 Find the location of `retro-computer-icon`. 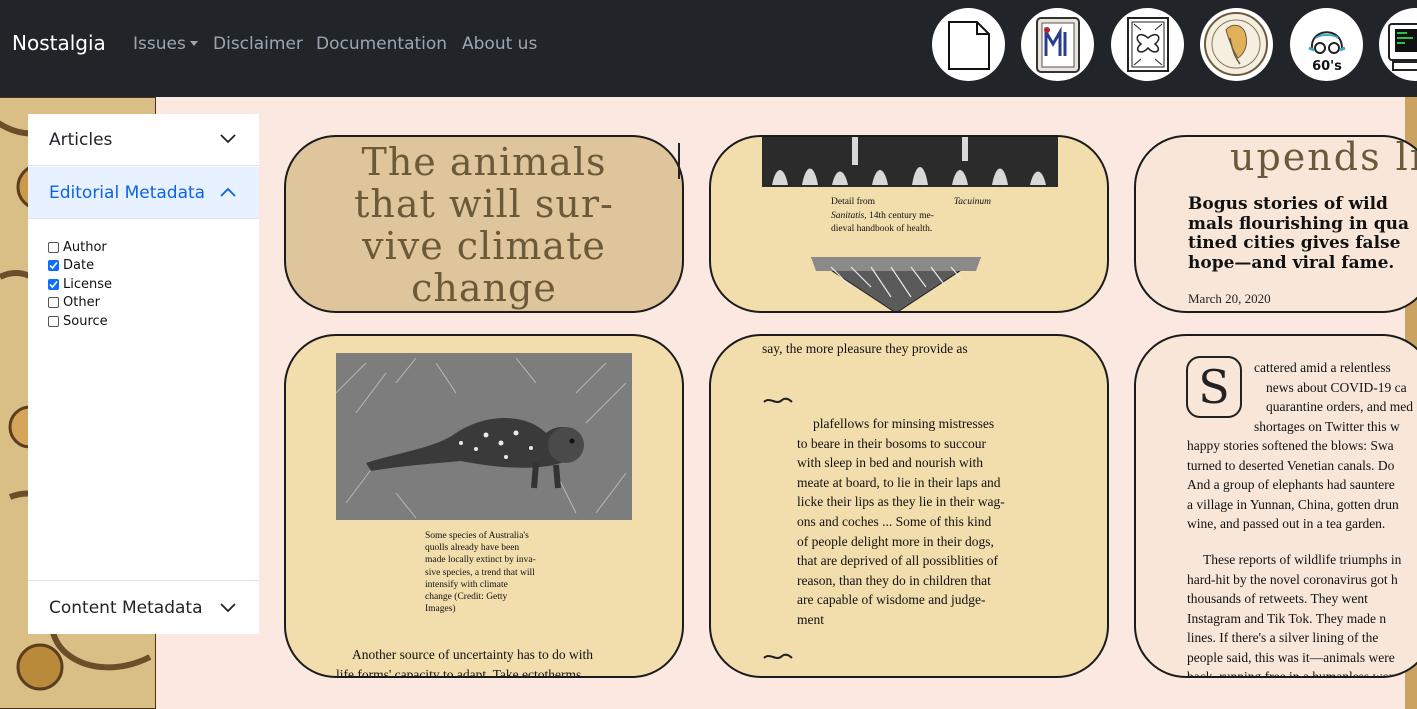

retro-computer-icon is located at coordinates (1402, 47).